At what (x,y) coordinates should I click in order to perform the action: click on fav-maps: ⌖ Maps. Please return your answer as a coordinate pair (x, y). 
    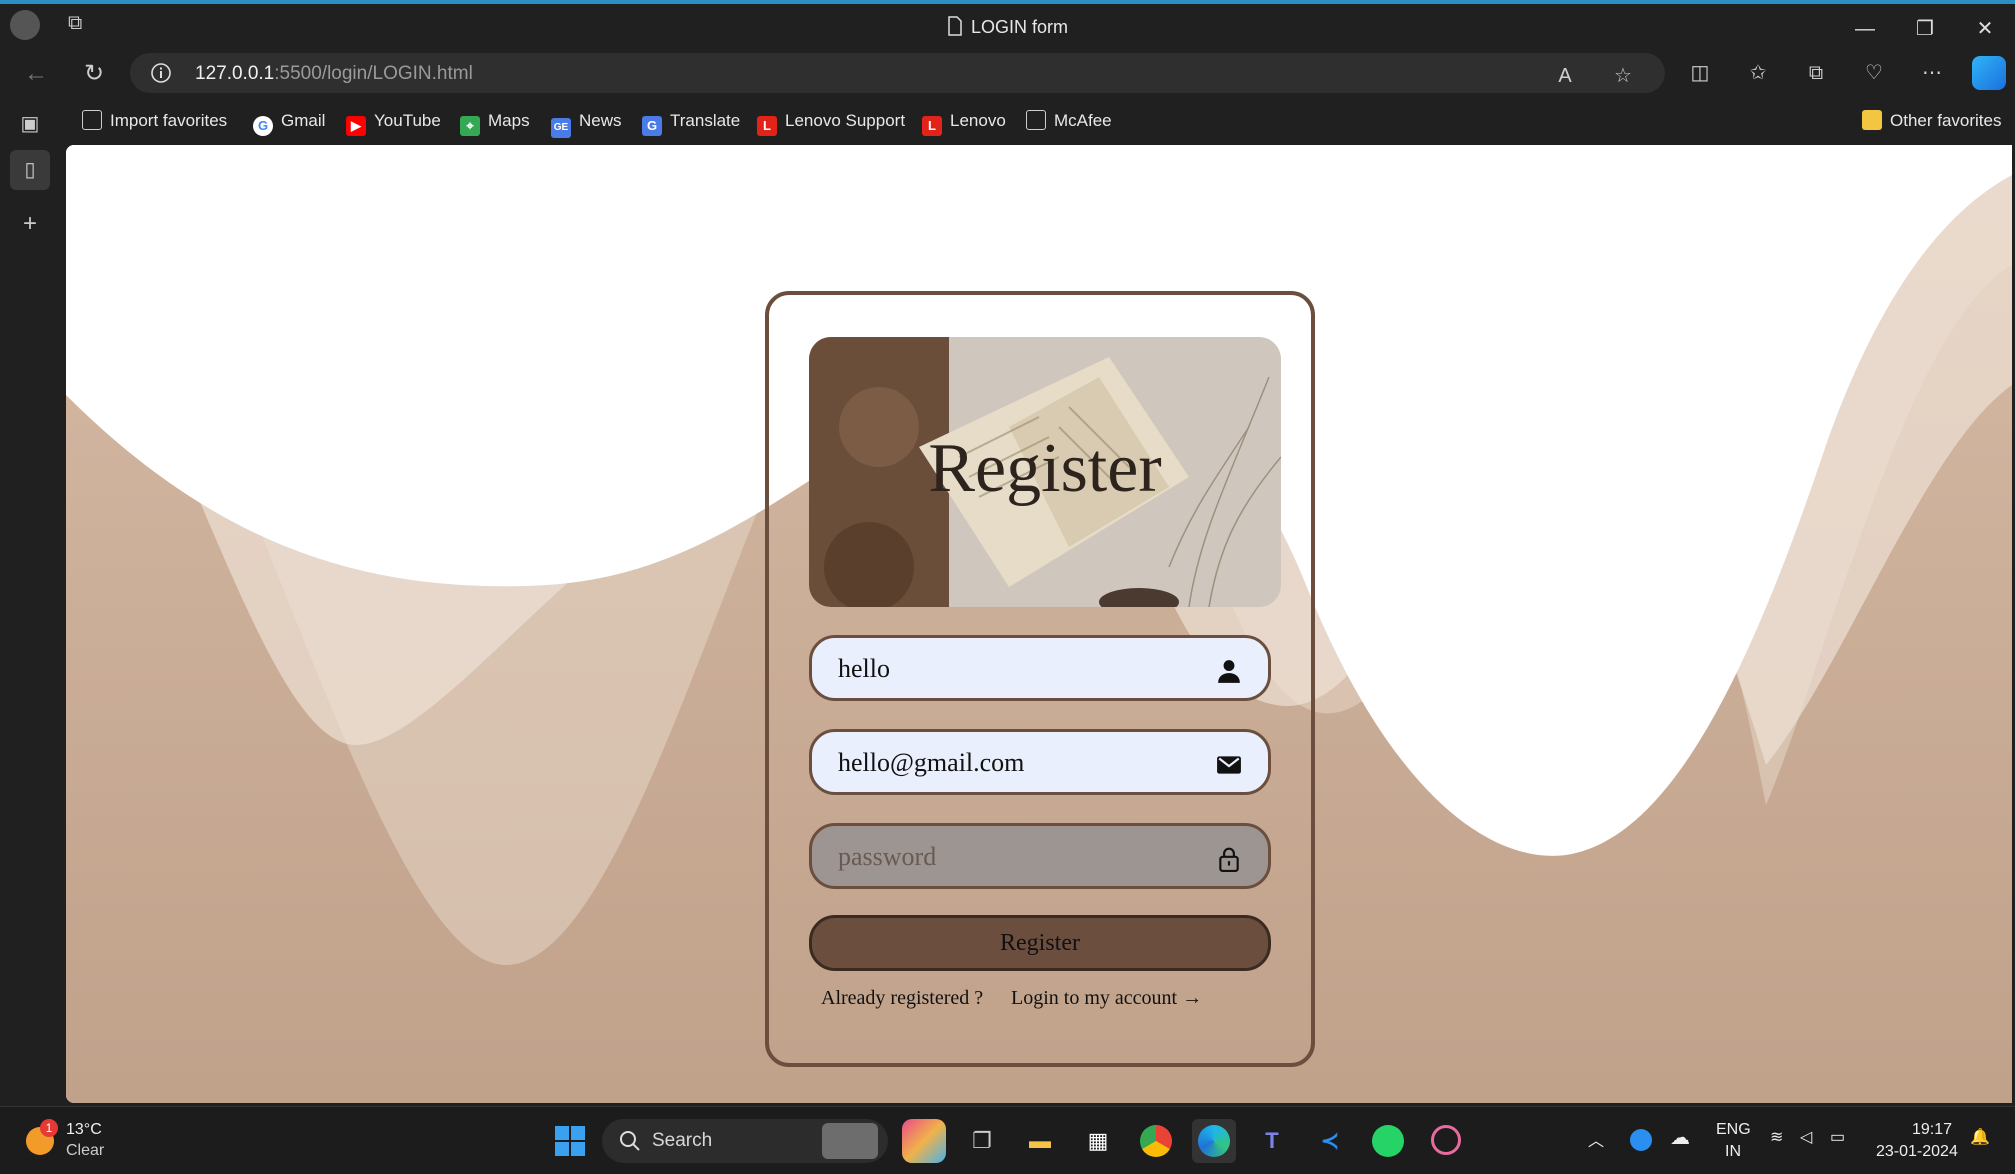
    Looking at the image, I should click on (495, 122).